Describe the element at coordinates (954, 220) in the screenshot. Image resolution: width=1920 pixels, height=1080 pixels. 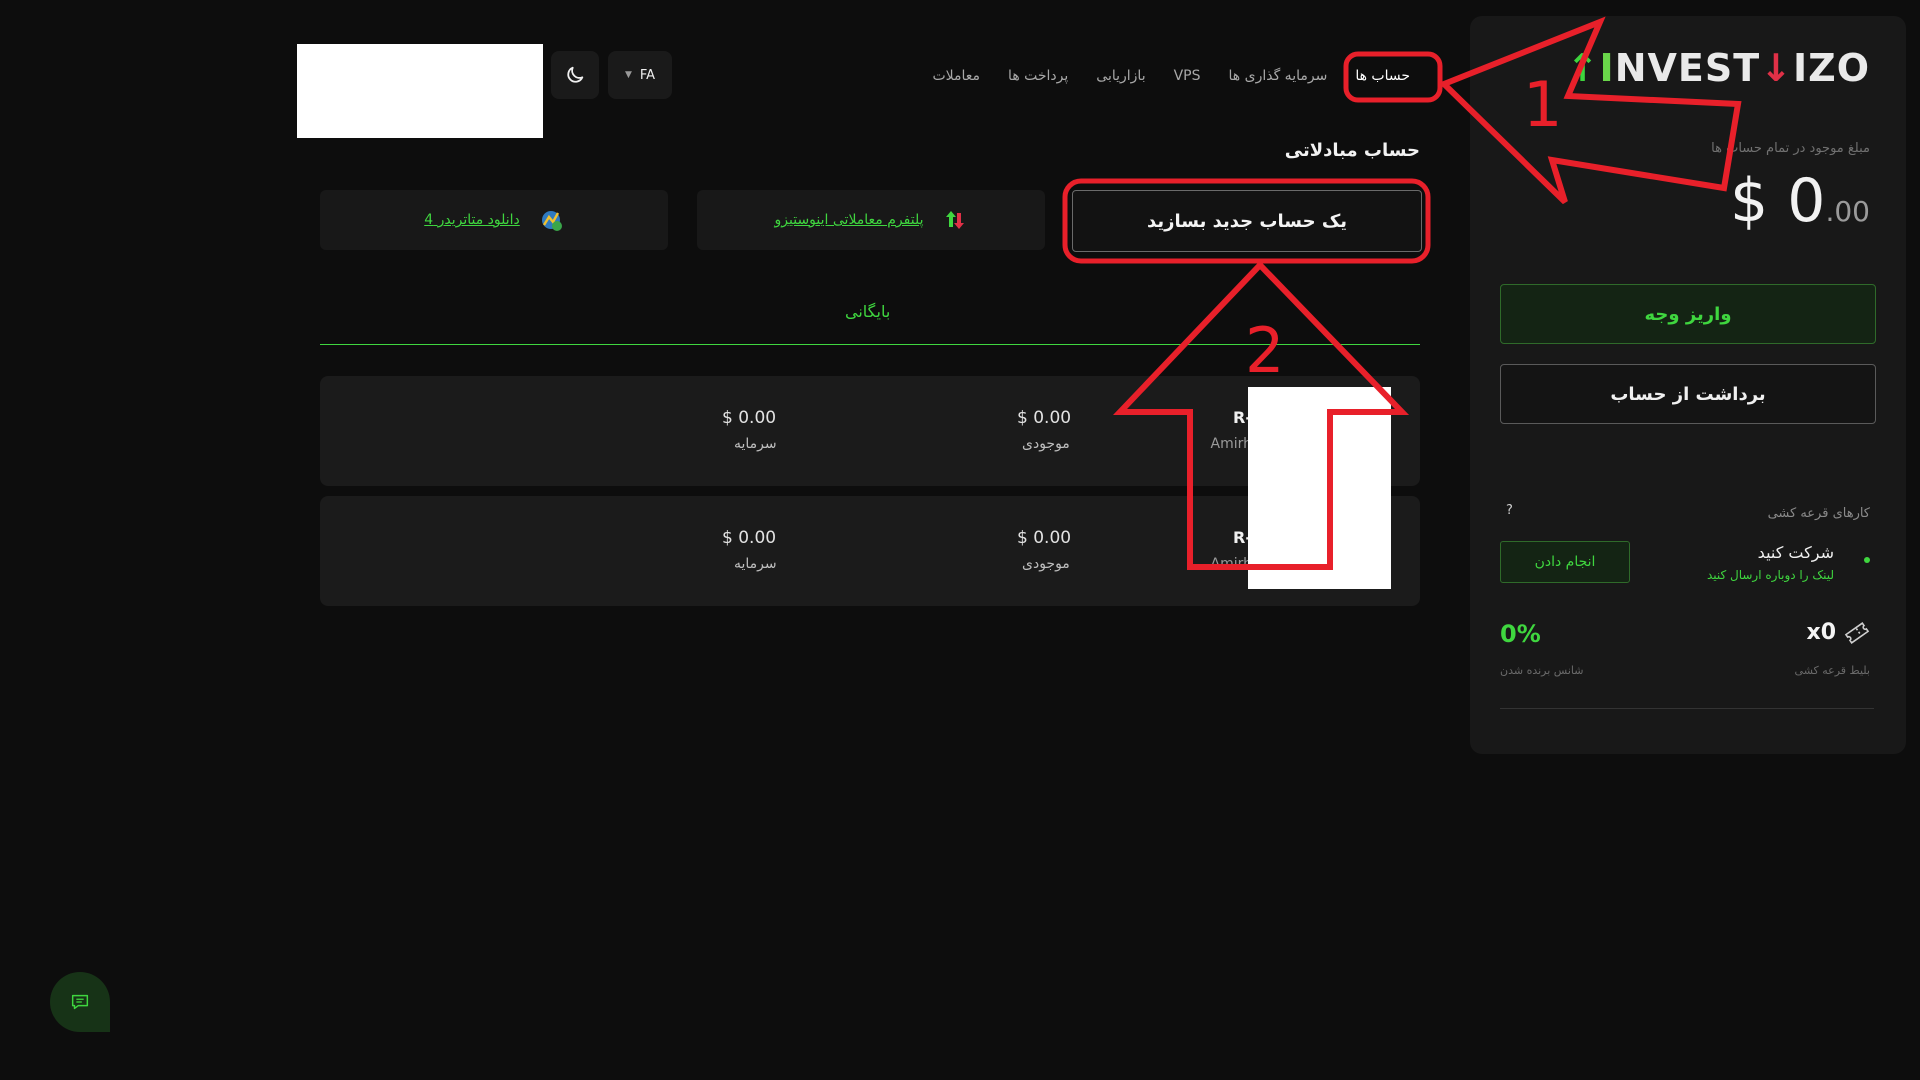
I see `platform-icon` at that location.